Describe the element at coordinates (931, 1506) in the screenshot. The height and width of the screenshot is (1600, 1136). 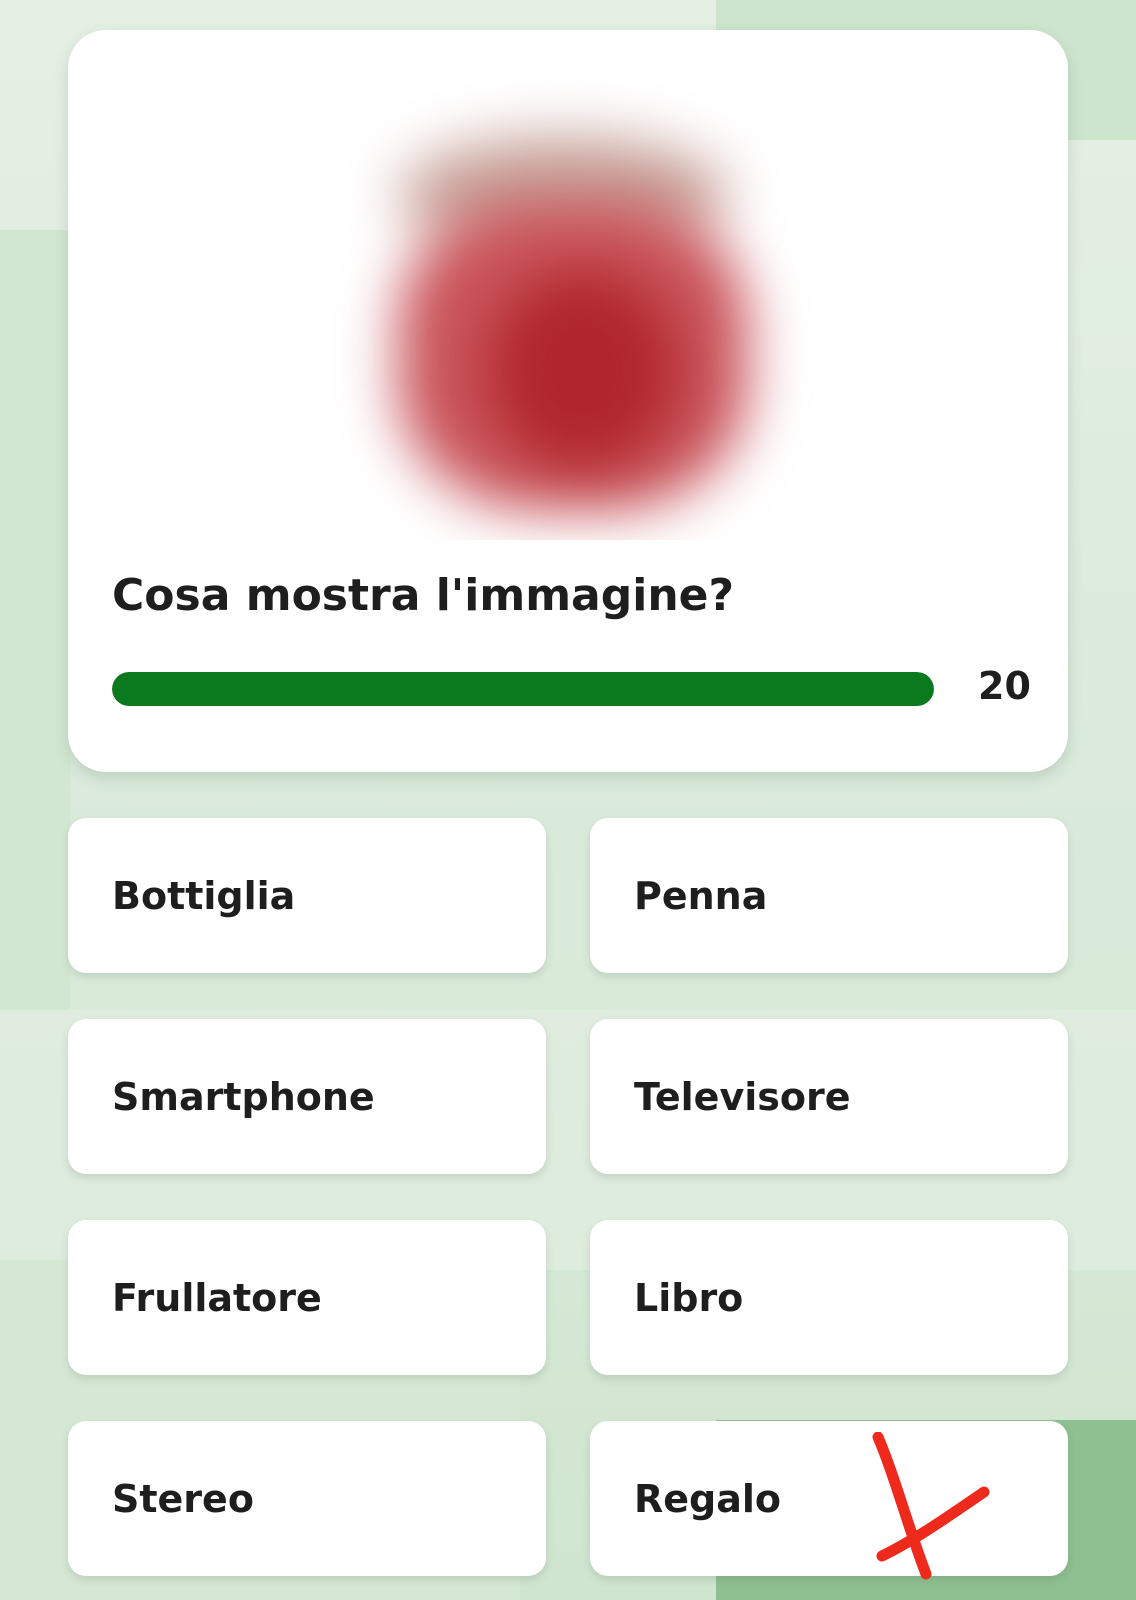
I see `red-x-mark-icon` at that location.